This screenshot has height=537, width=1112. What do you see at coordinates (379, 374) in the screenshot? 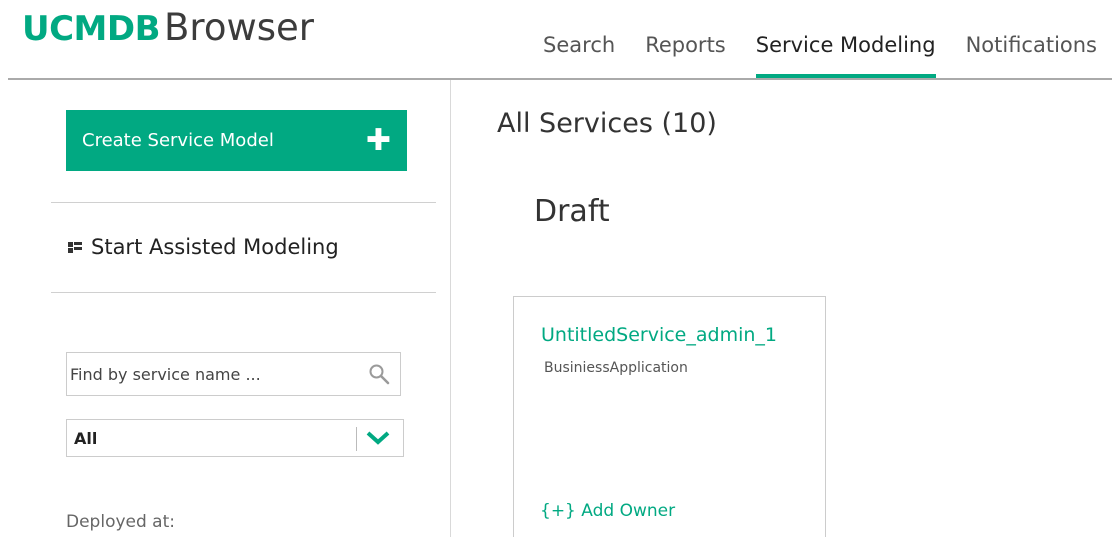
I see `search-icon` at bounding box center [379, 374].